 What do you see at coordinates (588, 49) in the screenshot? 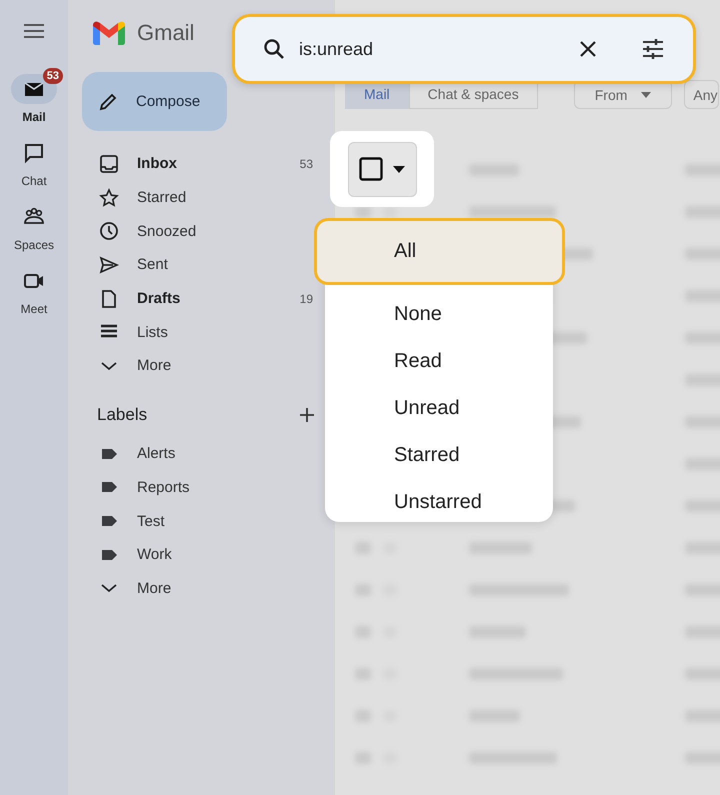
I see `close-icon` at bounding box center [588, 49].